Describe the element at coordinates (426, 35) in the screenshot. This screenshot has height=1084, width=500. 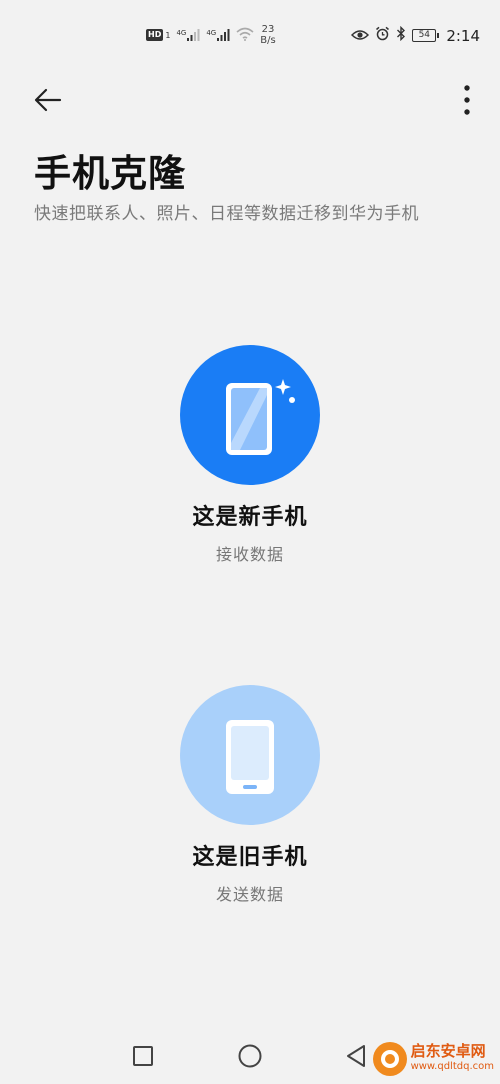
I see `battery-icon: 54` at that location.